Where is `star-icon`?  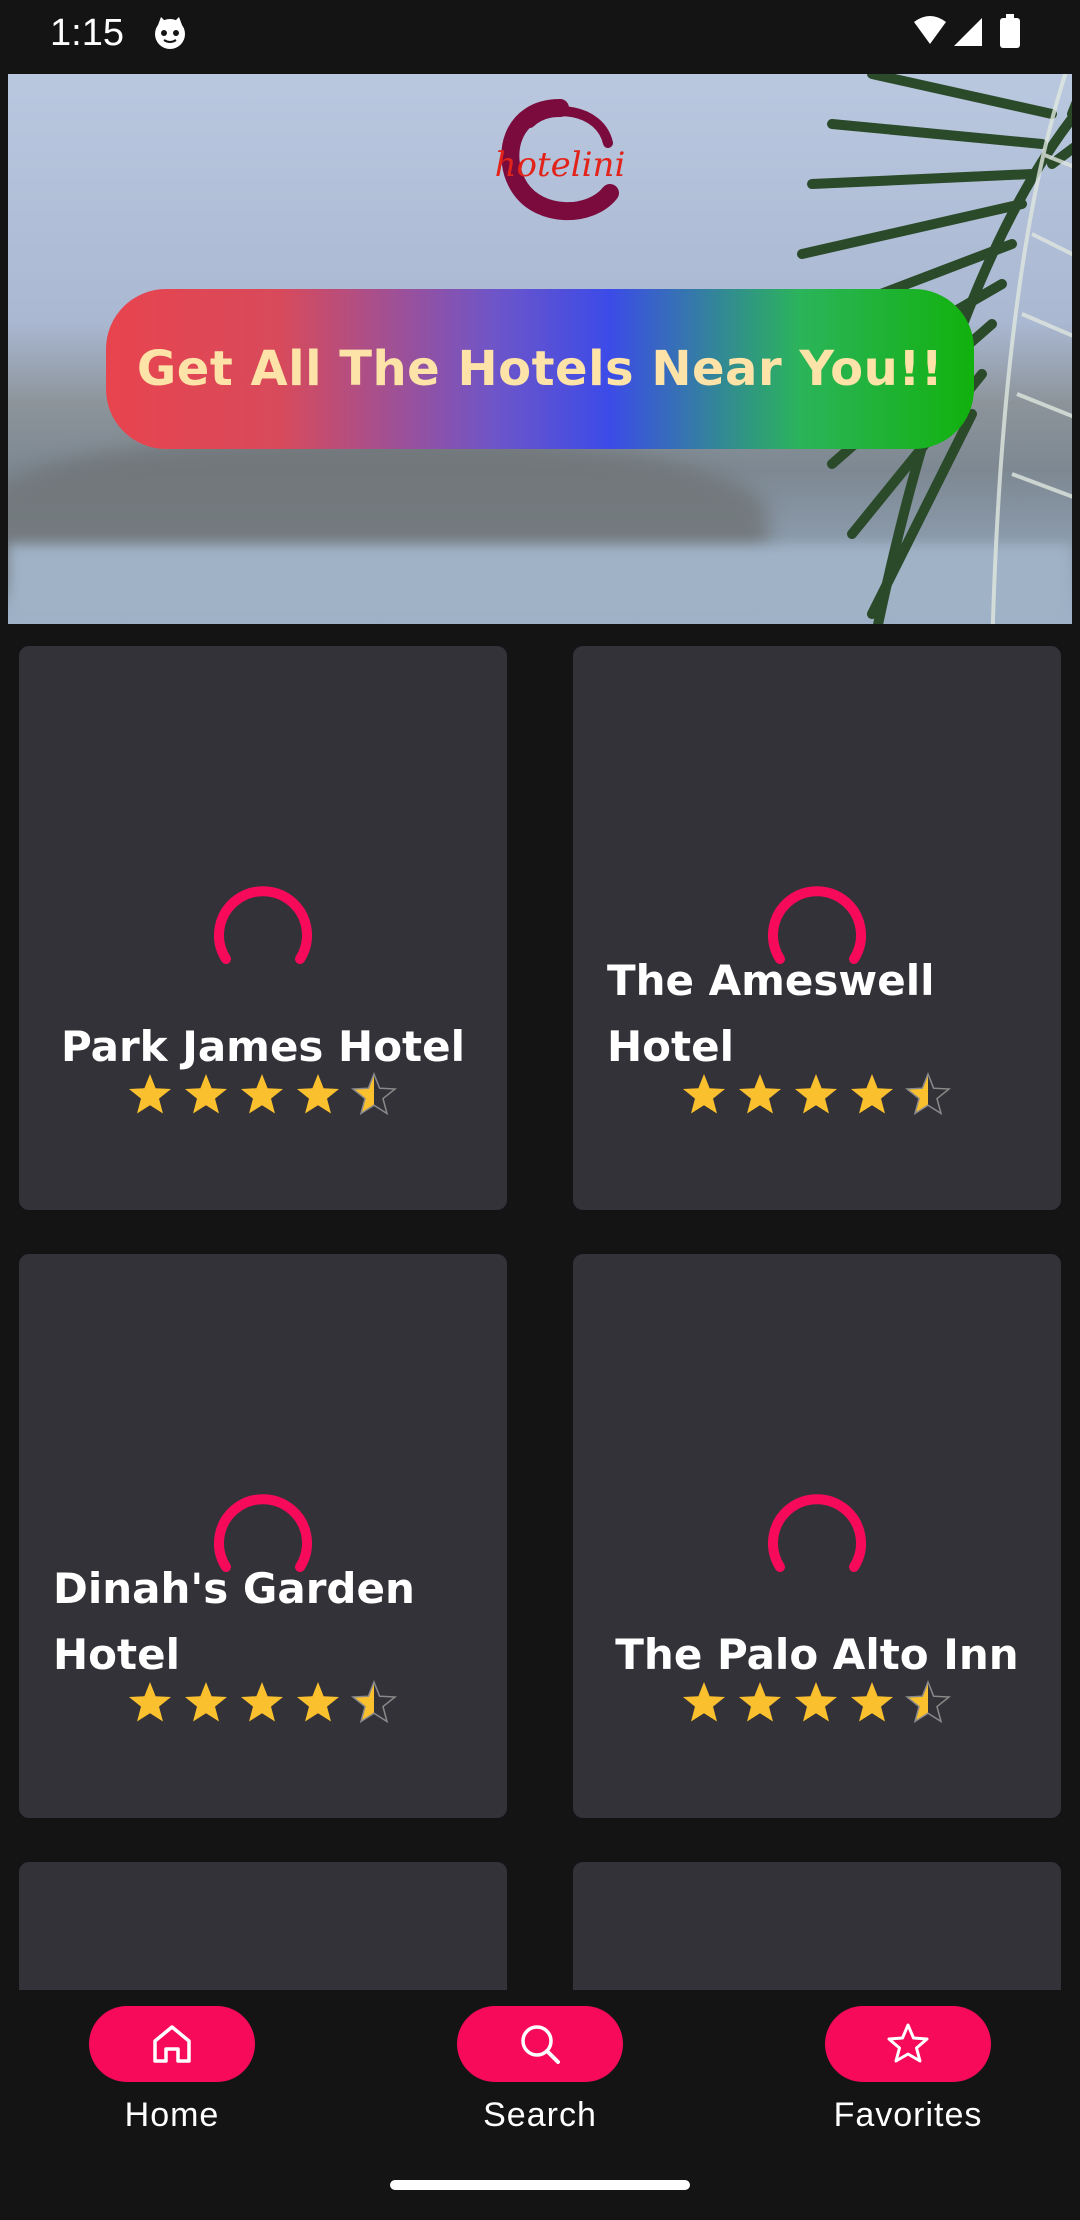 star-icon is located at coordinates (908, 2043).